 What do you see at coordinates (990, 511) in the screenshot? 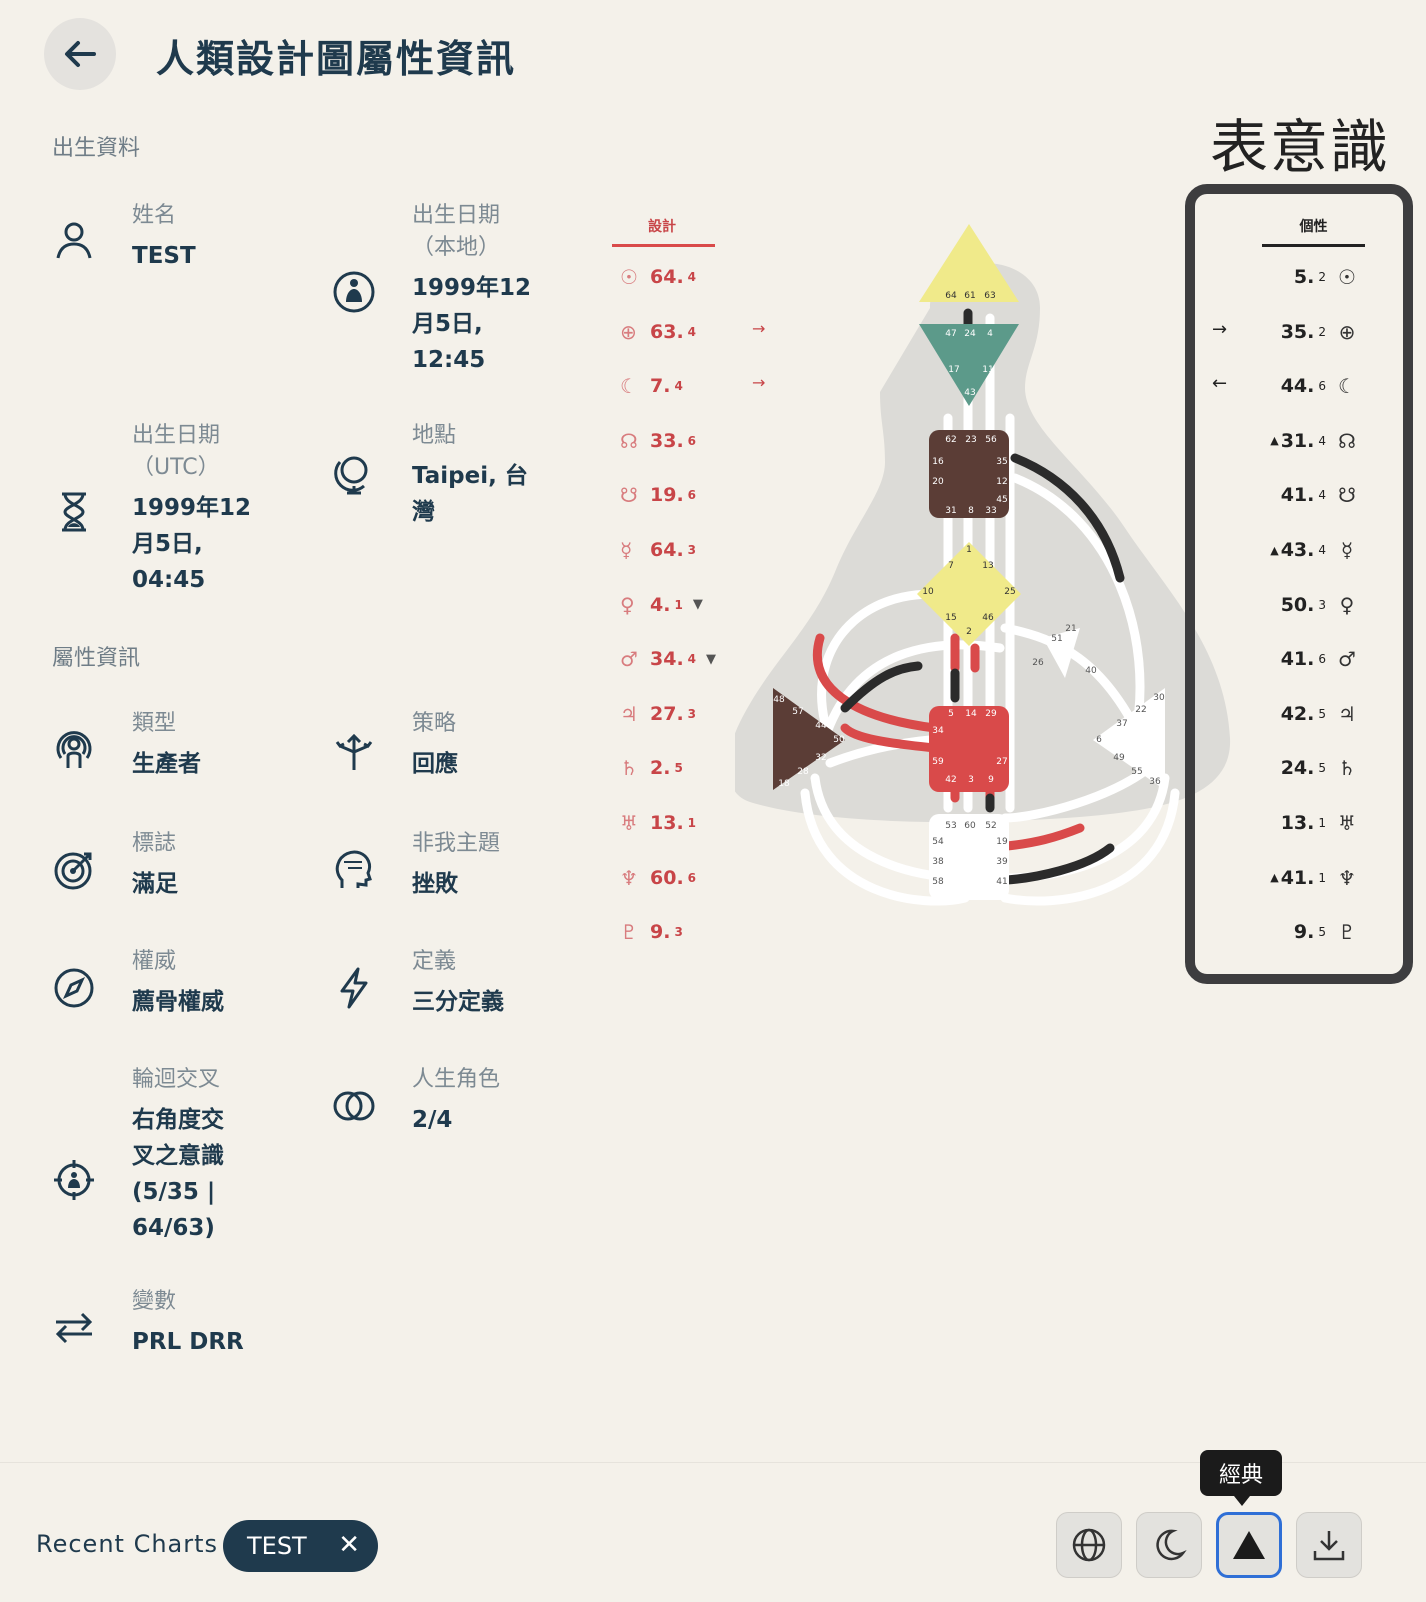
I see `throat-gate-33: 33` at bounding box center [990, 511].